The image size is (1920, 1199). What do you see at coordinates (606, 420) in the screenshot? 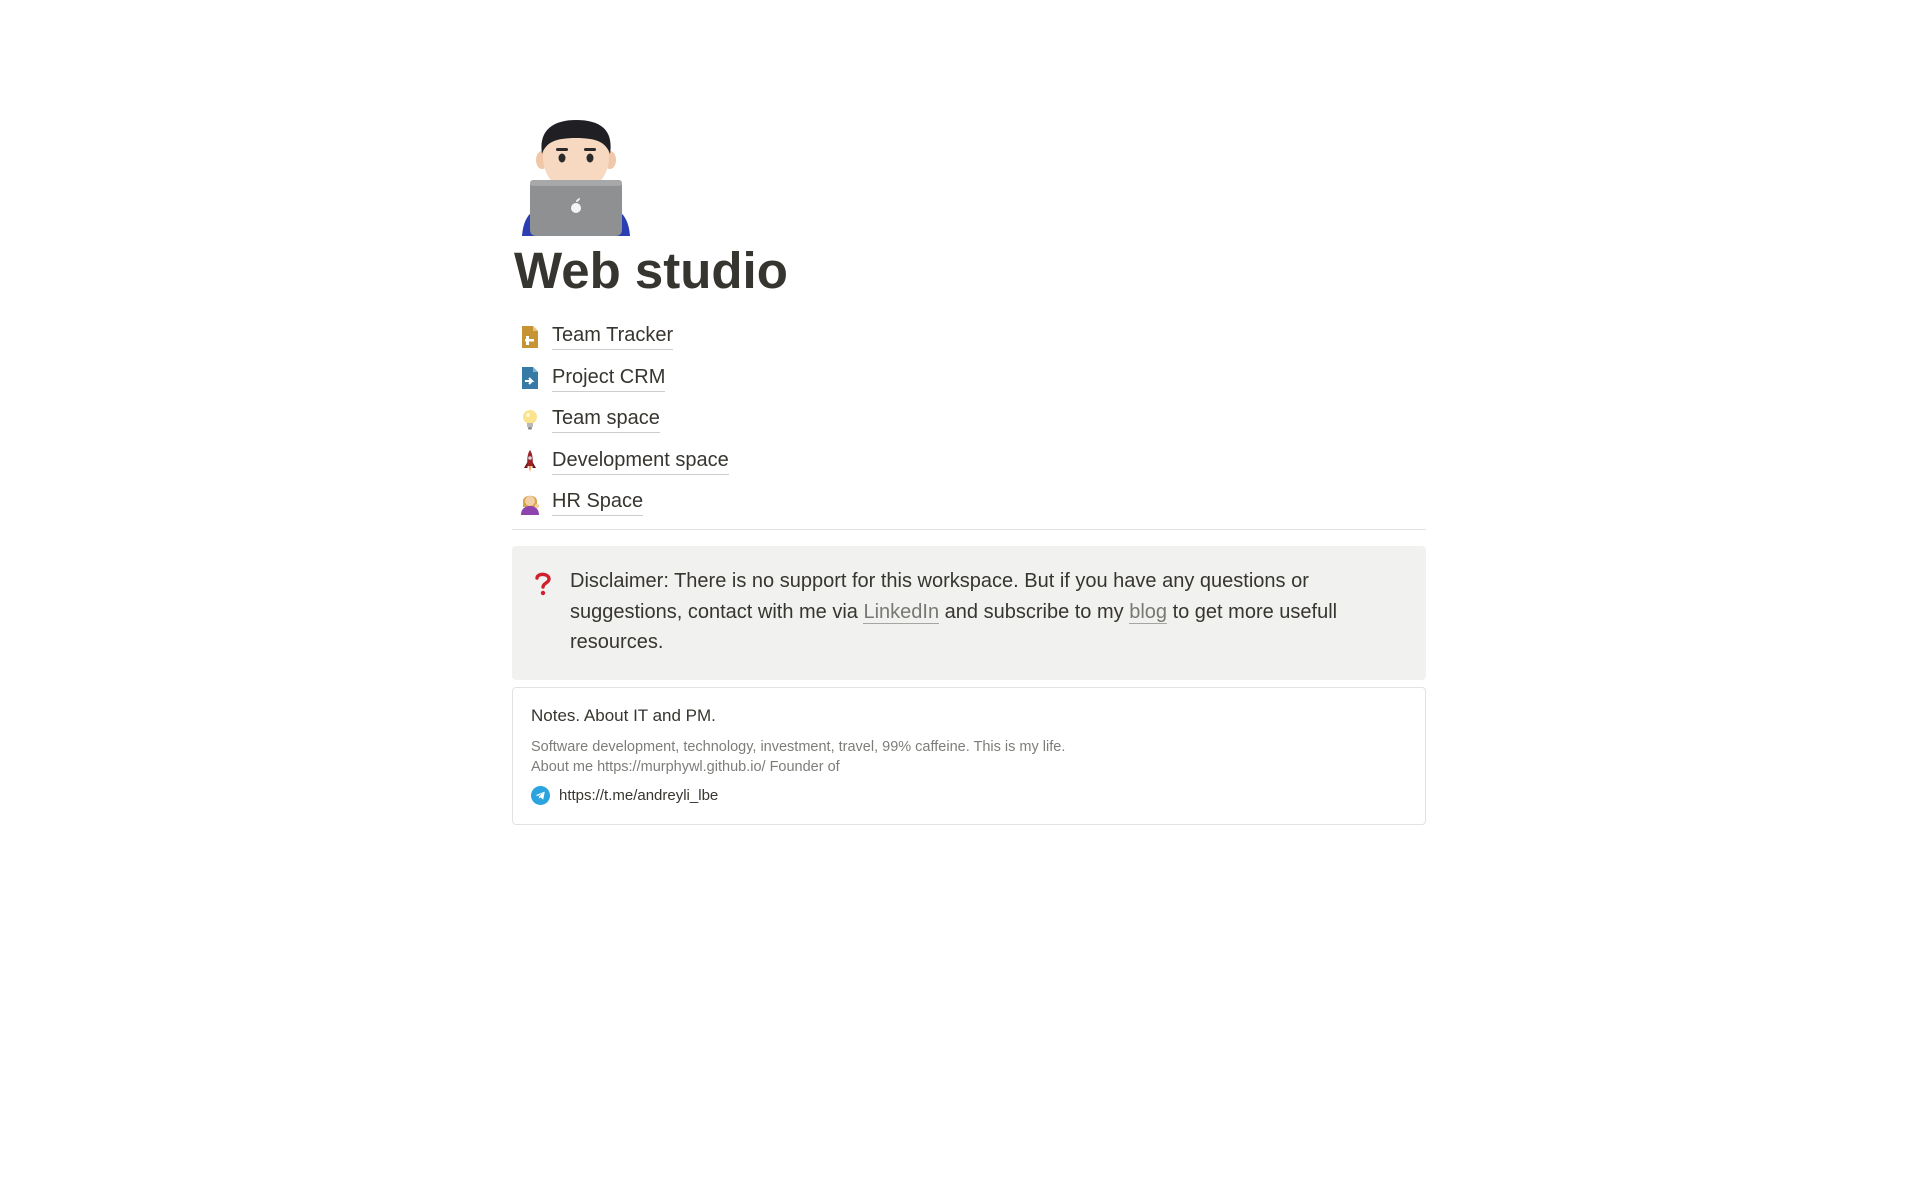
I see `page-link-label: Team space` at bounding box center [606, 420].